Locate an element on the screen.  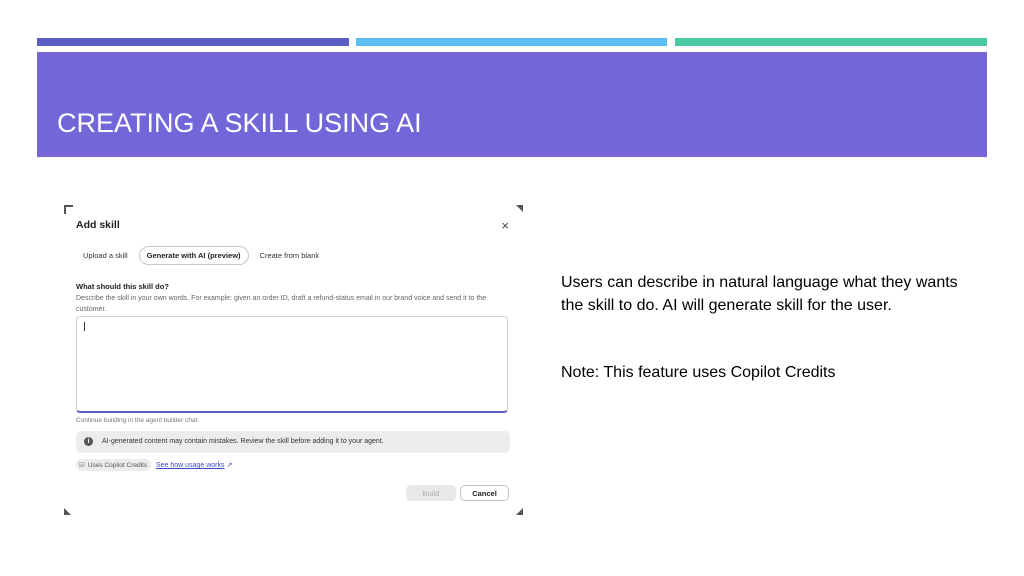
tab-generate-with-ai: Generate with AI (preview) is located at coordinates (193, 255).